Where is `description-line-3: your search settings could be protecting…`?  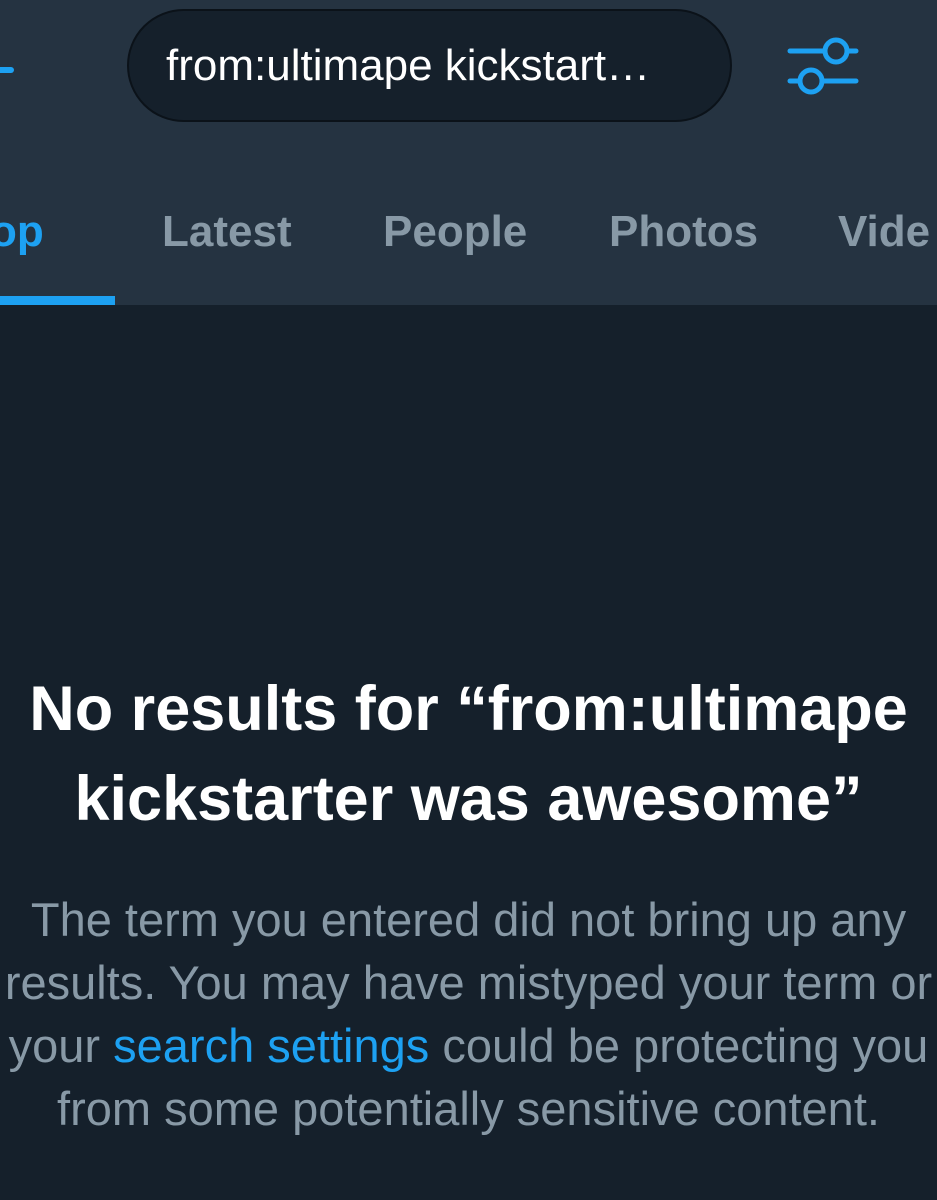
description-line-3: your search settings could be protecting… is located at coordinates (468, 1045).